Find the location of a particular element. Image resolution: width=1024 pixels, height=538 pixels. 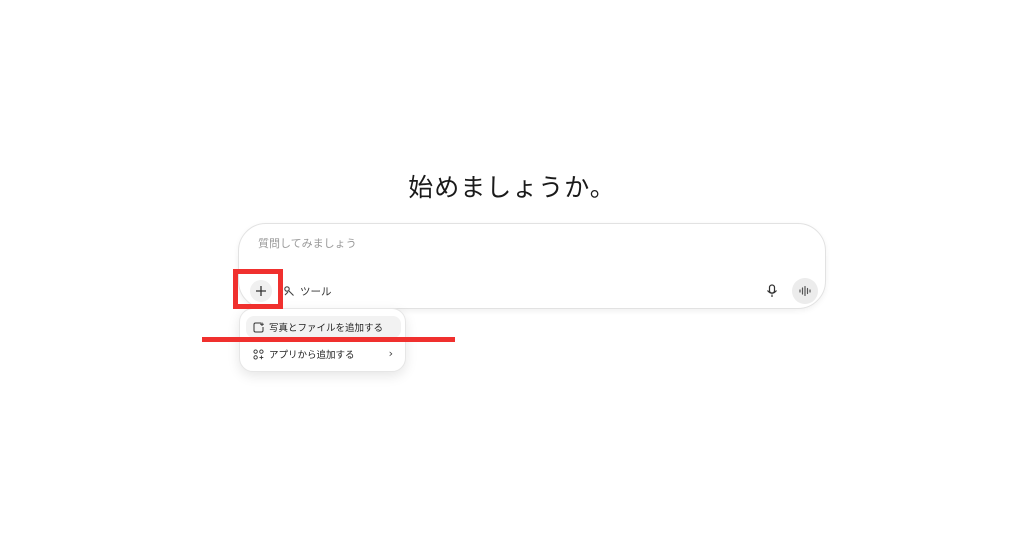

voice-waveform-icon is located at coordinates (805, 291).